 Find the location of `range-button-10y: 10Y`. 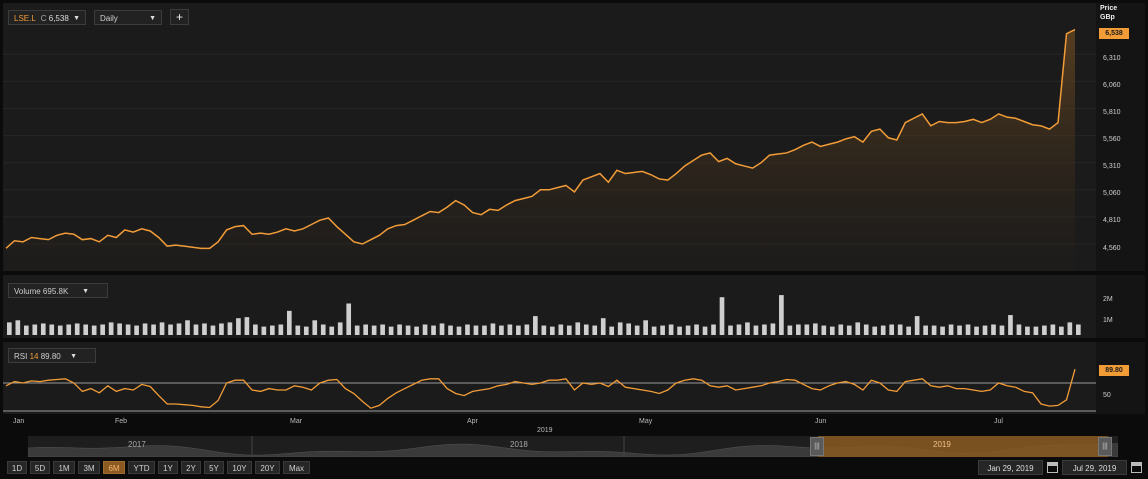

range-button-10y: 10Y is located at coordinates (239, 467).